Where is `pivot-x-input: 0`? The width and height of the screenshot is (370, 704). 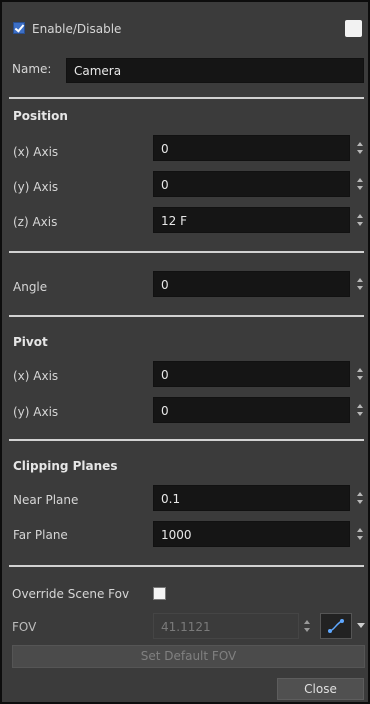 pivot-x-input: 0 is located at coordinates (251, 374).